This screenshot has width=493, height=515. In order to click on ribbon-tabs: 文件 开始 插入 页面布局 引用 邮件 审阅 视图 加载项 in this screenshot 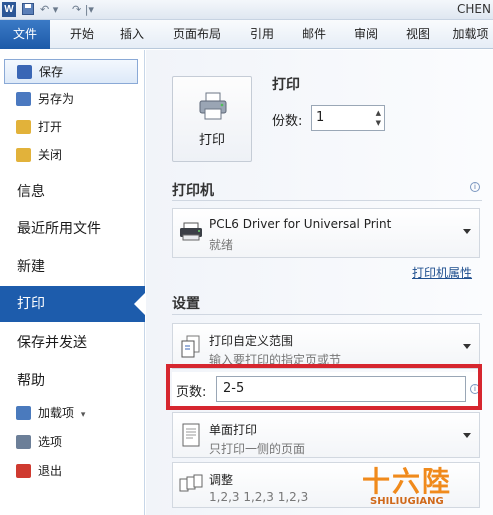, I will do `click(246, 34)`.